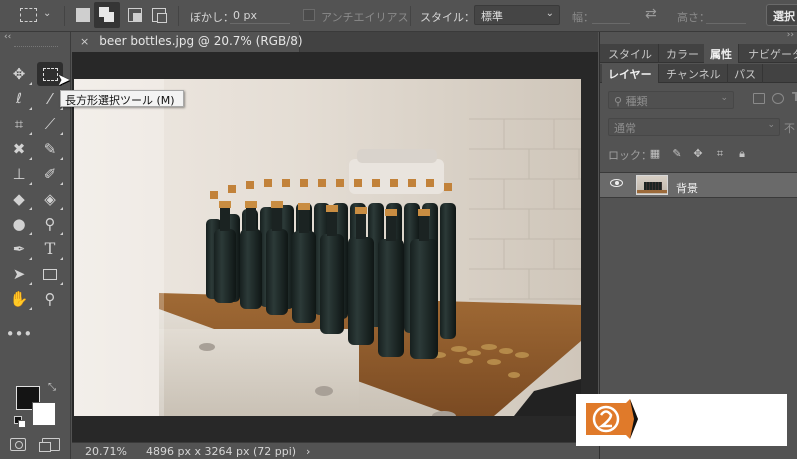  Describe the element at coordinates (759, 98) in the screenshot. I see `filter-pixel-icon` at that location.